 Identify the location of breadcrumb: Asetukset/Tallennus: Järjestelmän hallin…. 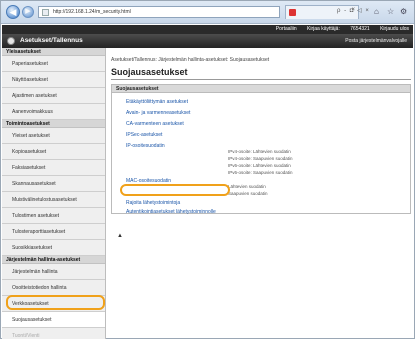
(190, 60).